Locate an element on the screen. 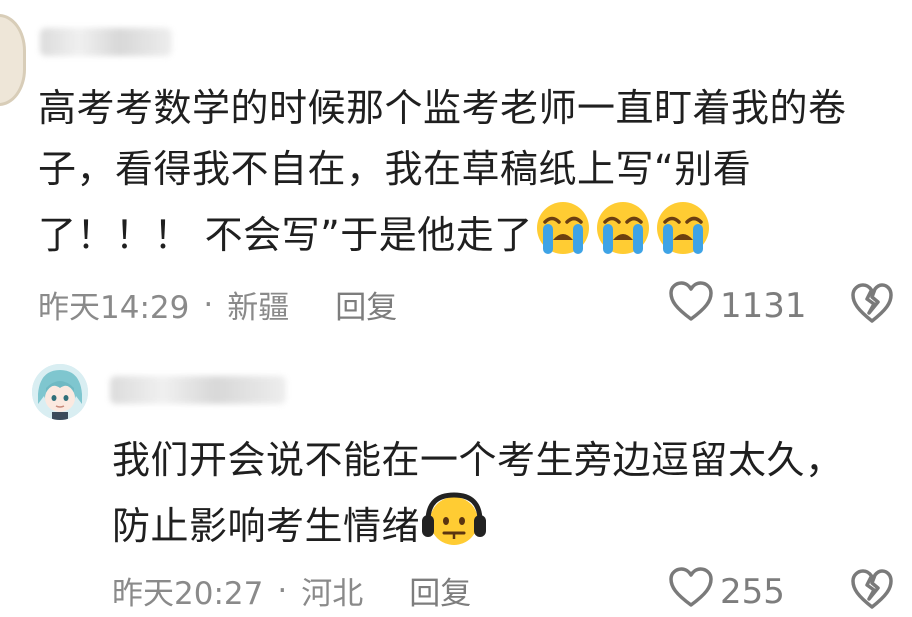 Image resolution: width=912 pixels, height=617 pixels. content-line: 子，看得我不自在，我在草稿纸上写“别看 is located at coordinates (395, 169).